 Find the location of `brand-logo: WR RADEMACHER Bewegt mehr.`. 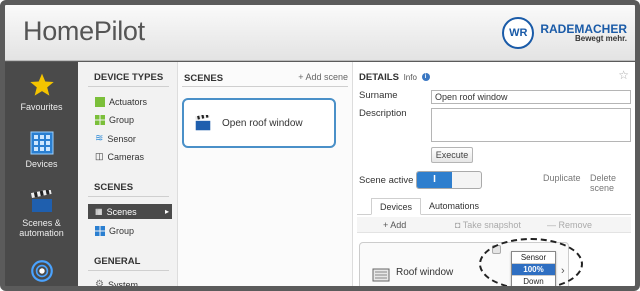

brand-logo: WR RADEMACHER Bewegt mehr. is located at coordinates (564, 33).